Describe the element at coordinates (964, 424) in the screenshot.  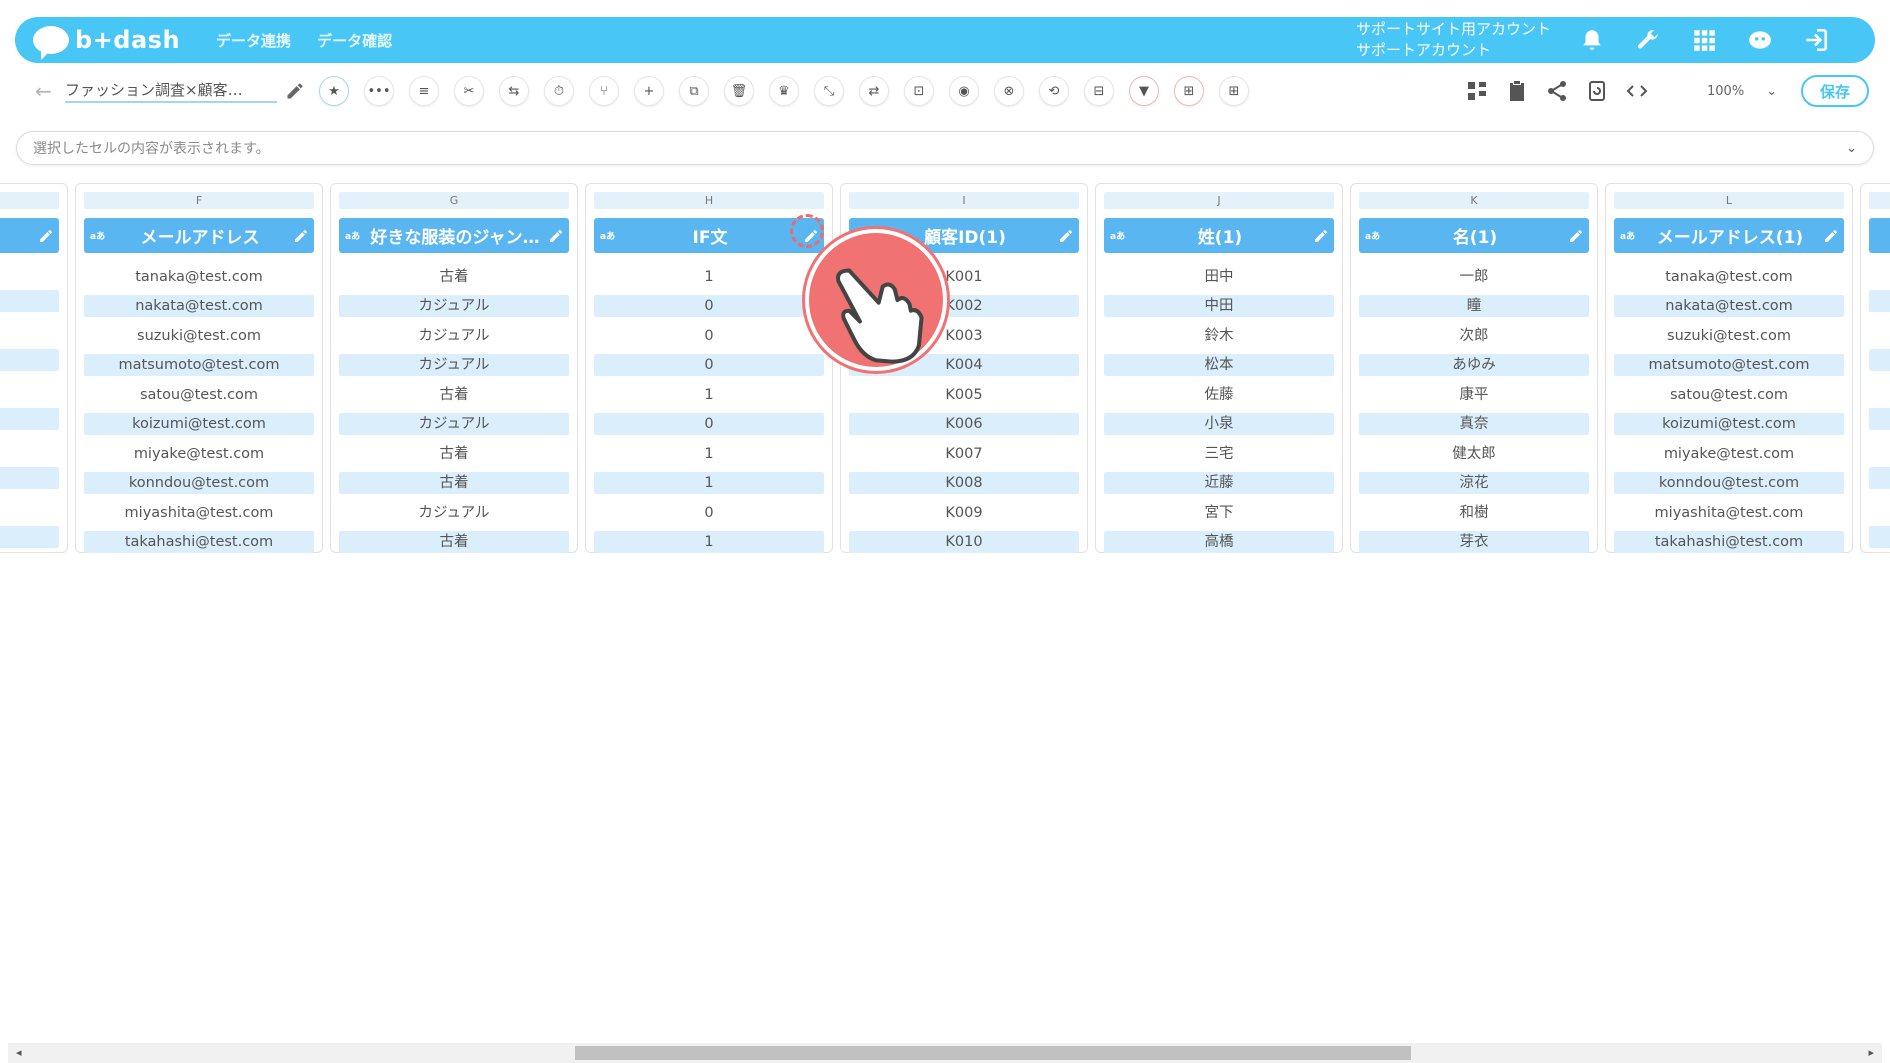
I see `table-cell: K006` at that location.